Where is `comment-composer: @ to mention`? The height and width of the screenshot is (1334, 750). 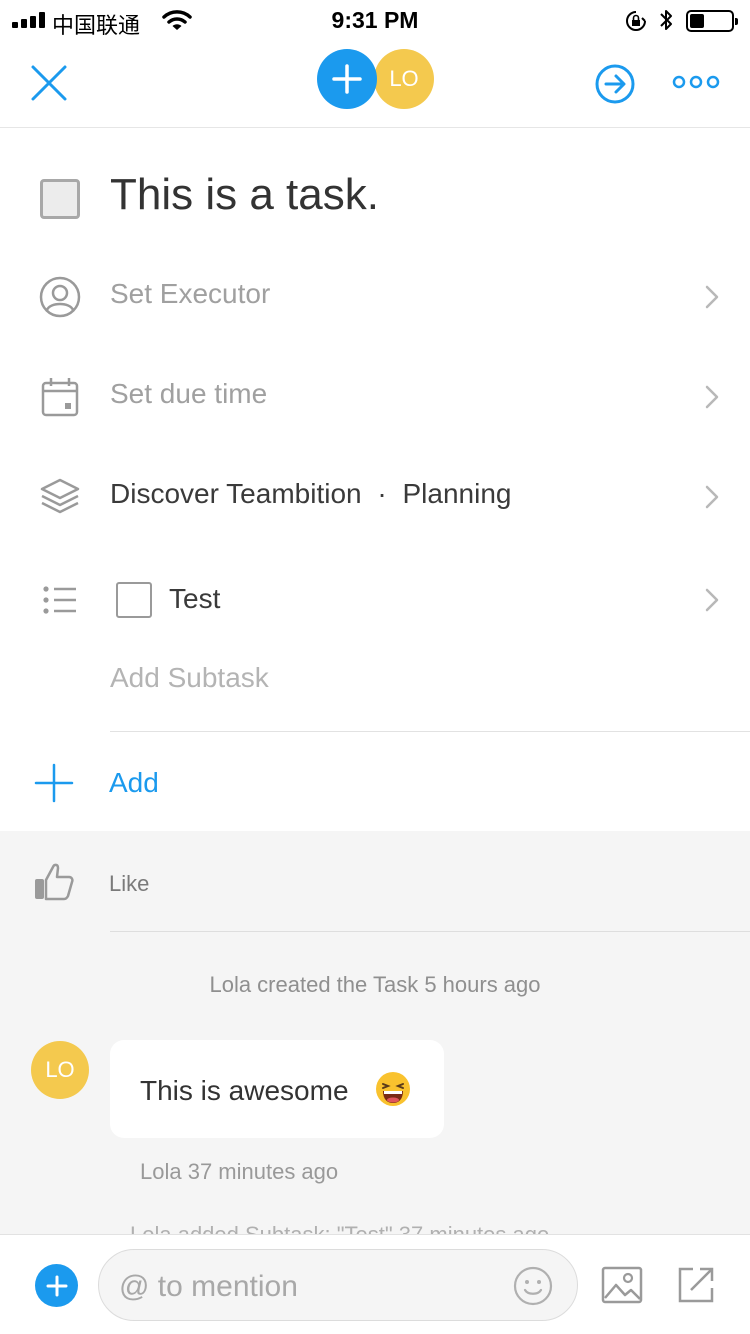 comment-composer: @ to mention is located at coordinates (375, 1284).